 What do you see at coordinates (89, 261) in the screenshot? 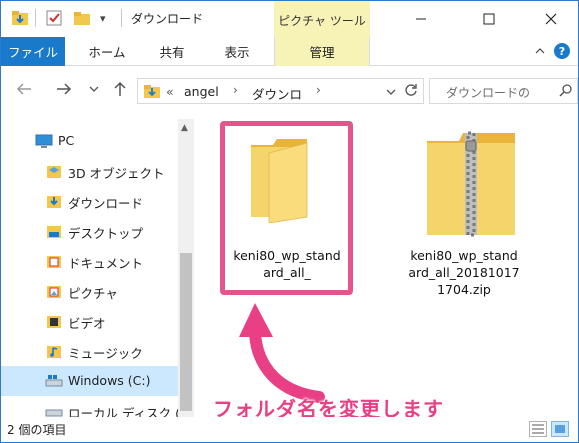
I see `nav-item-documents: ドキュメント` at bounding box center [89, 261].